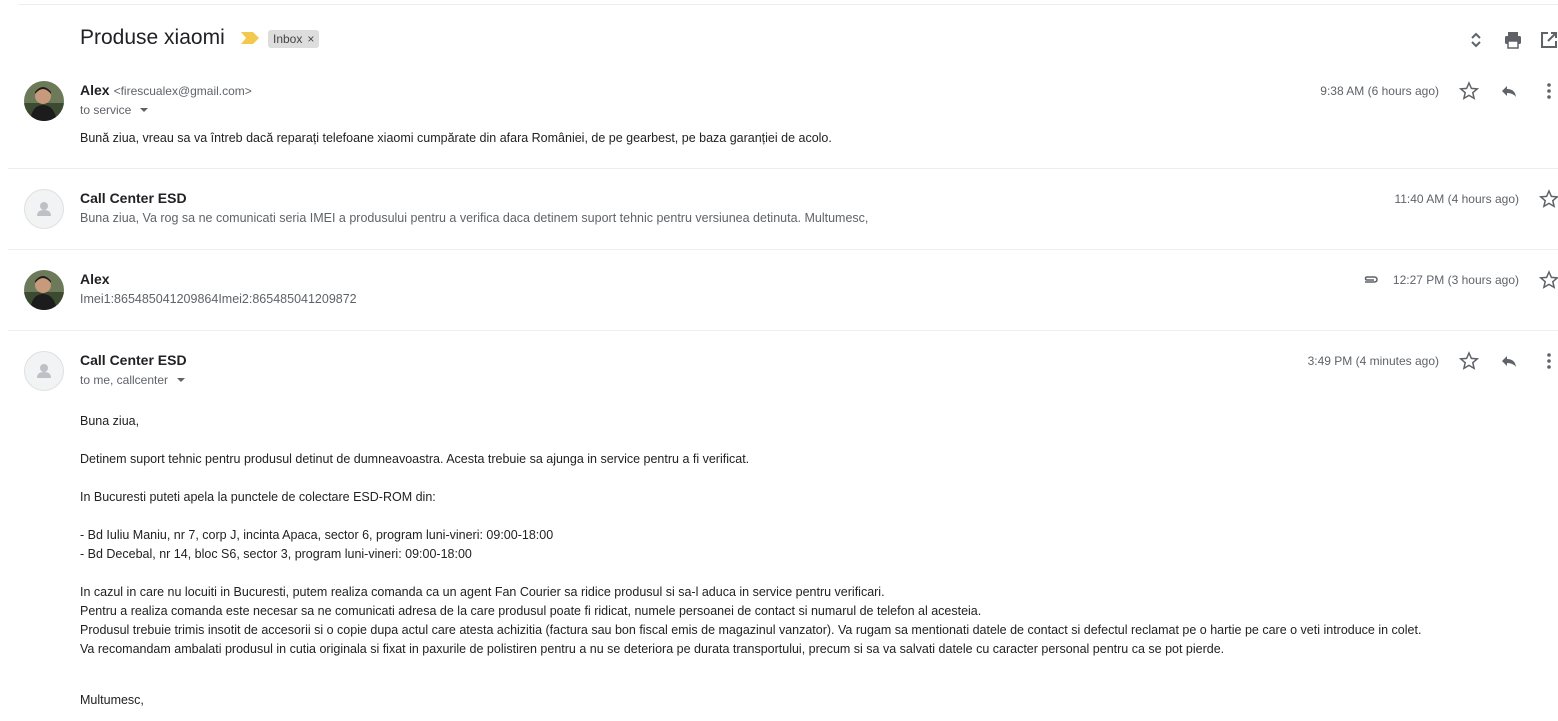 The width and height of the screenshot is (1558, 721). What do you see at coordinates (1373, 361) in the screenshot?
I see `message-4-time: 3:49 PM (4 minutes ago)` at bounding box center [1373, 361].